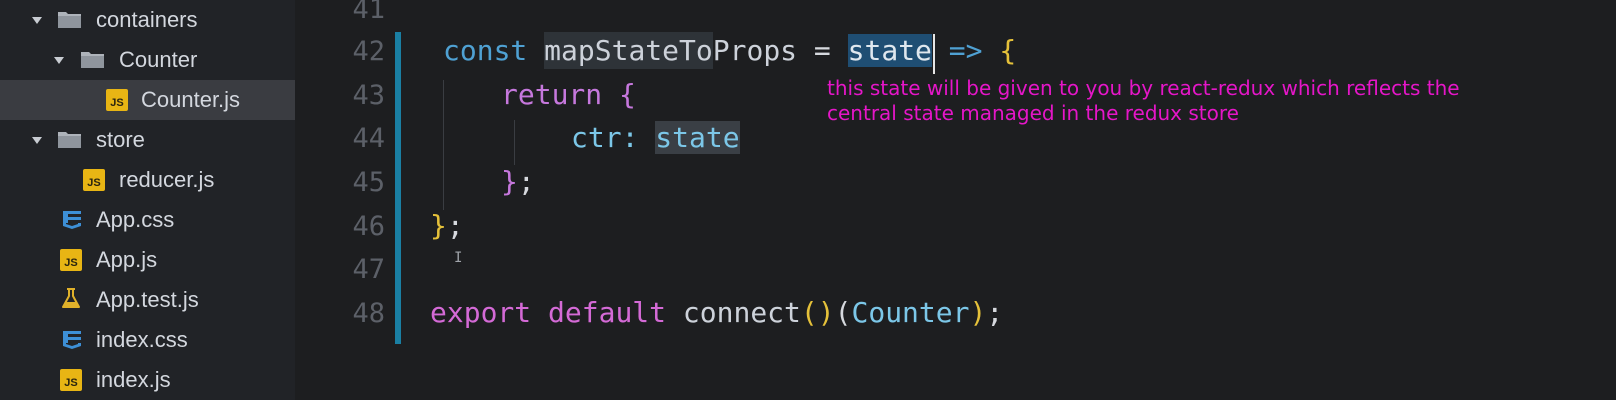  I want to click on modified-lines-marker, so click(398, 188).